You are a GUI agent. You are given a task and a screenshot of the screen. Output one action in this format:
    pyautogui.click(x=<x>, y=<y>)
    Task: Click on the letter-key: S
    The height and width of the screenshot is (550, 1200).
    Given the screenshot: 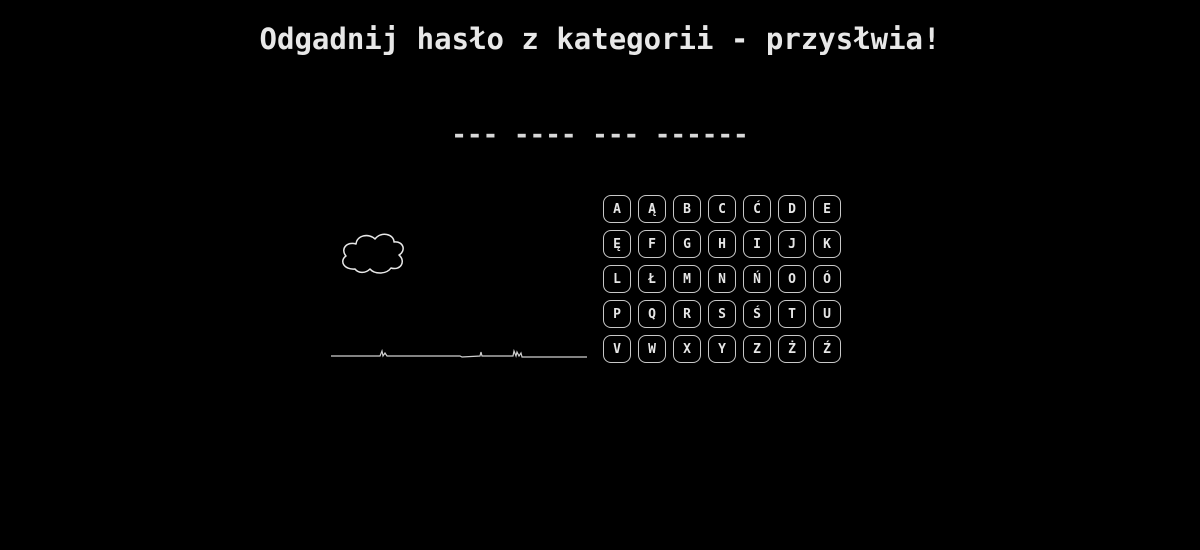 What is the action you would take?
    pyautogui.click(x=722, y=314)
    